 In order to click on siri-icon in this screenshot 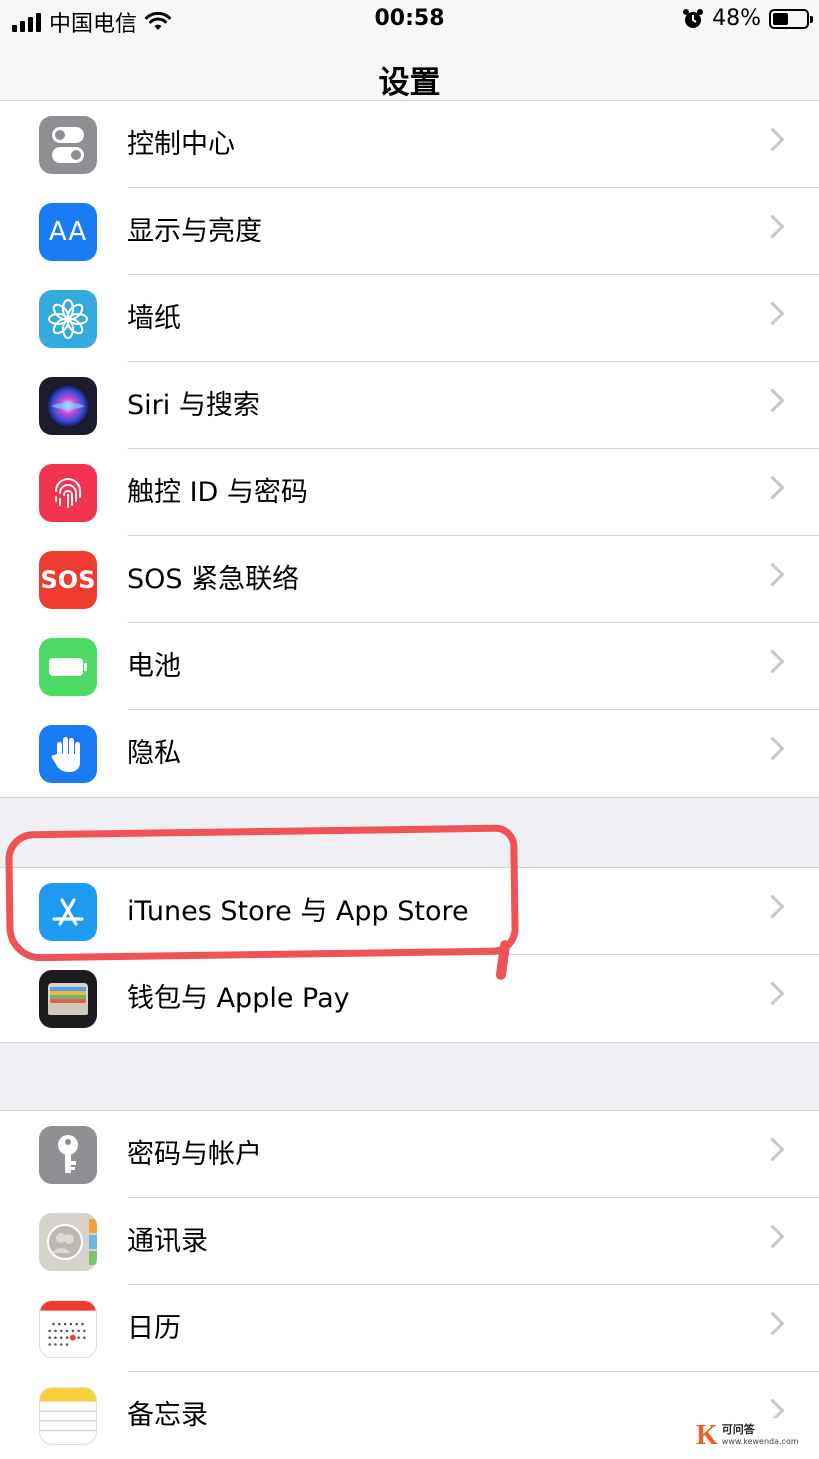, I will do `click(68, 406)`.